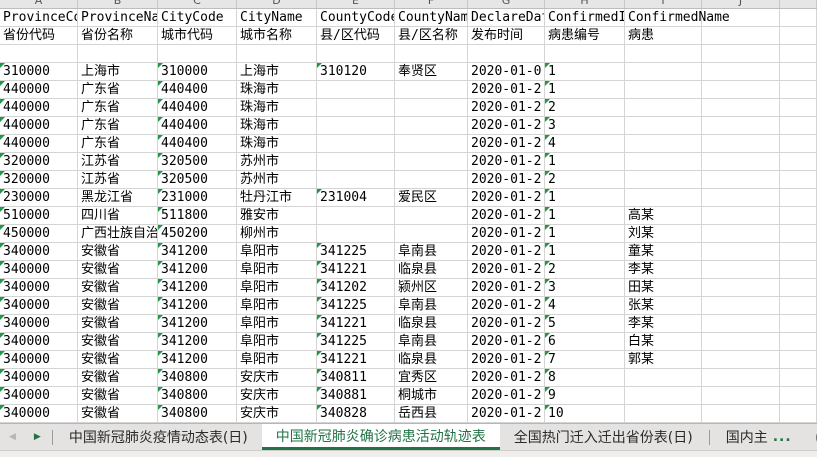 This screenshot has width=817, height=457. Describe the element at coordinates (585, 108) in the screenshot. I see `cell-confirmed-id: 2` at that location.